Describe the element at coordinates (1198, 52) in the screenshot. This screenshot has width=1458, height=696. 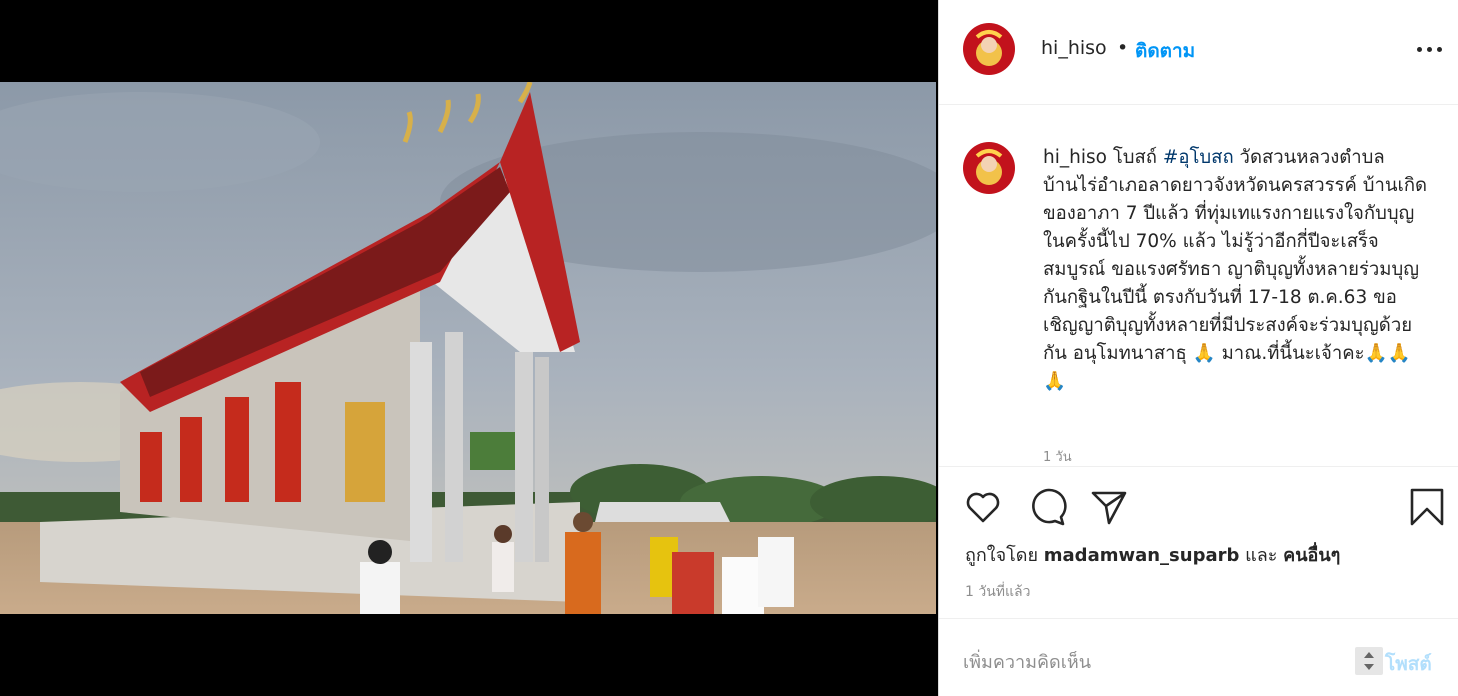
I see `post-header: hi_hiso • ติดตาม` at that location.